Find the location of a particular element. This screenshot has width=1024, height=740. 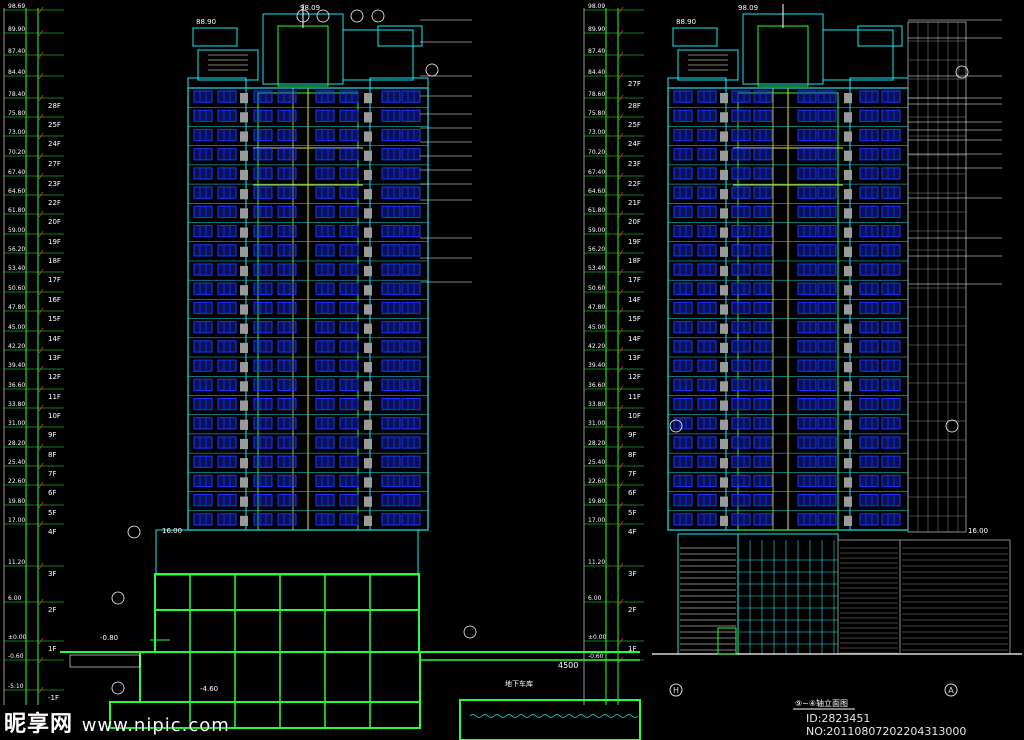

floor-label: 8F is located at coordinates (632, 455).